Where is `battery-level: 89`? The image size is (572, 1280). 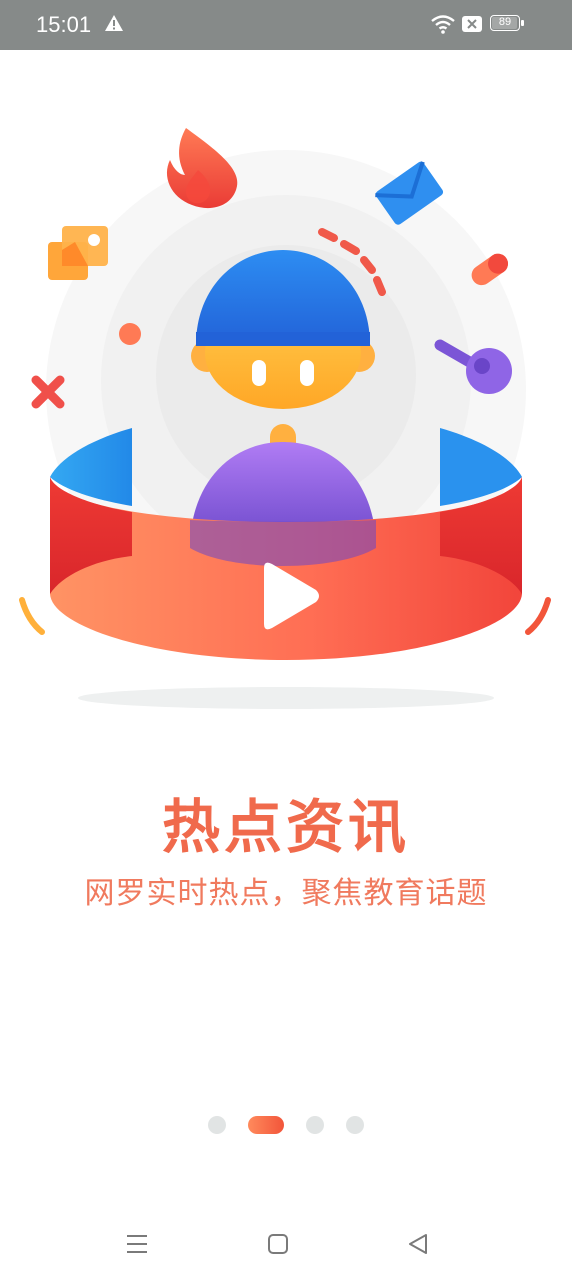
battery-level: 89 is located at coordinates (505, 22).